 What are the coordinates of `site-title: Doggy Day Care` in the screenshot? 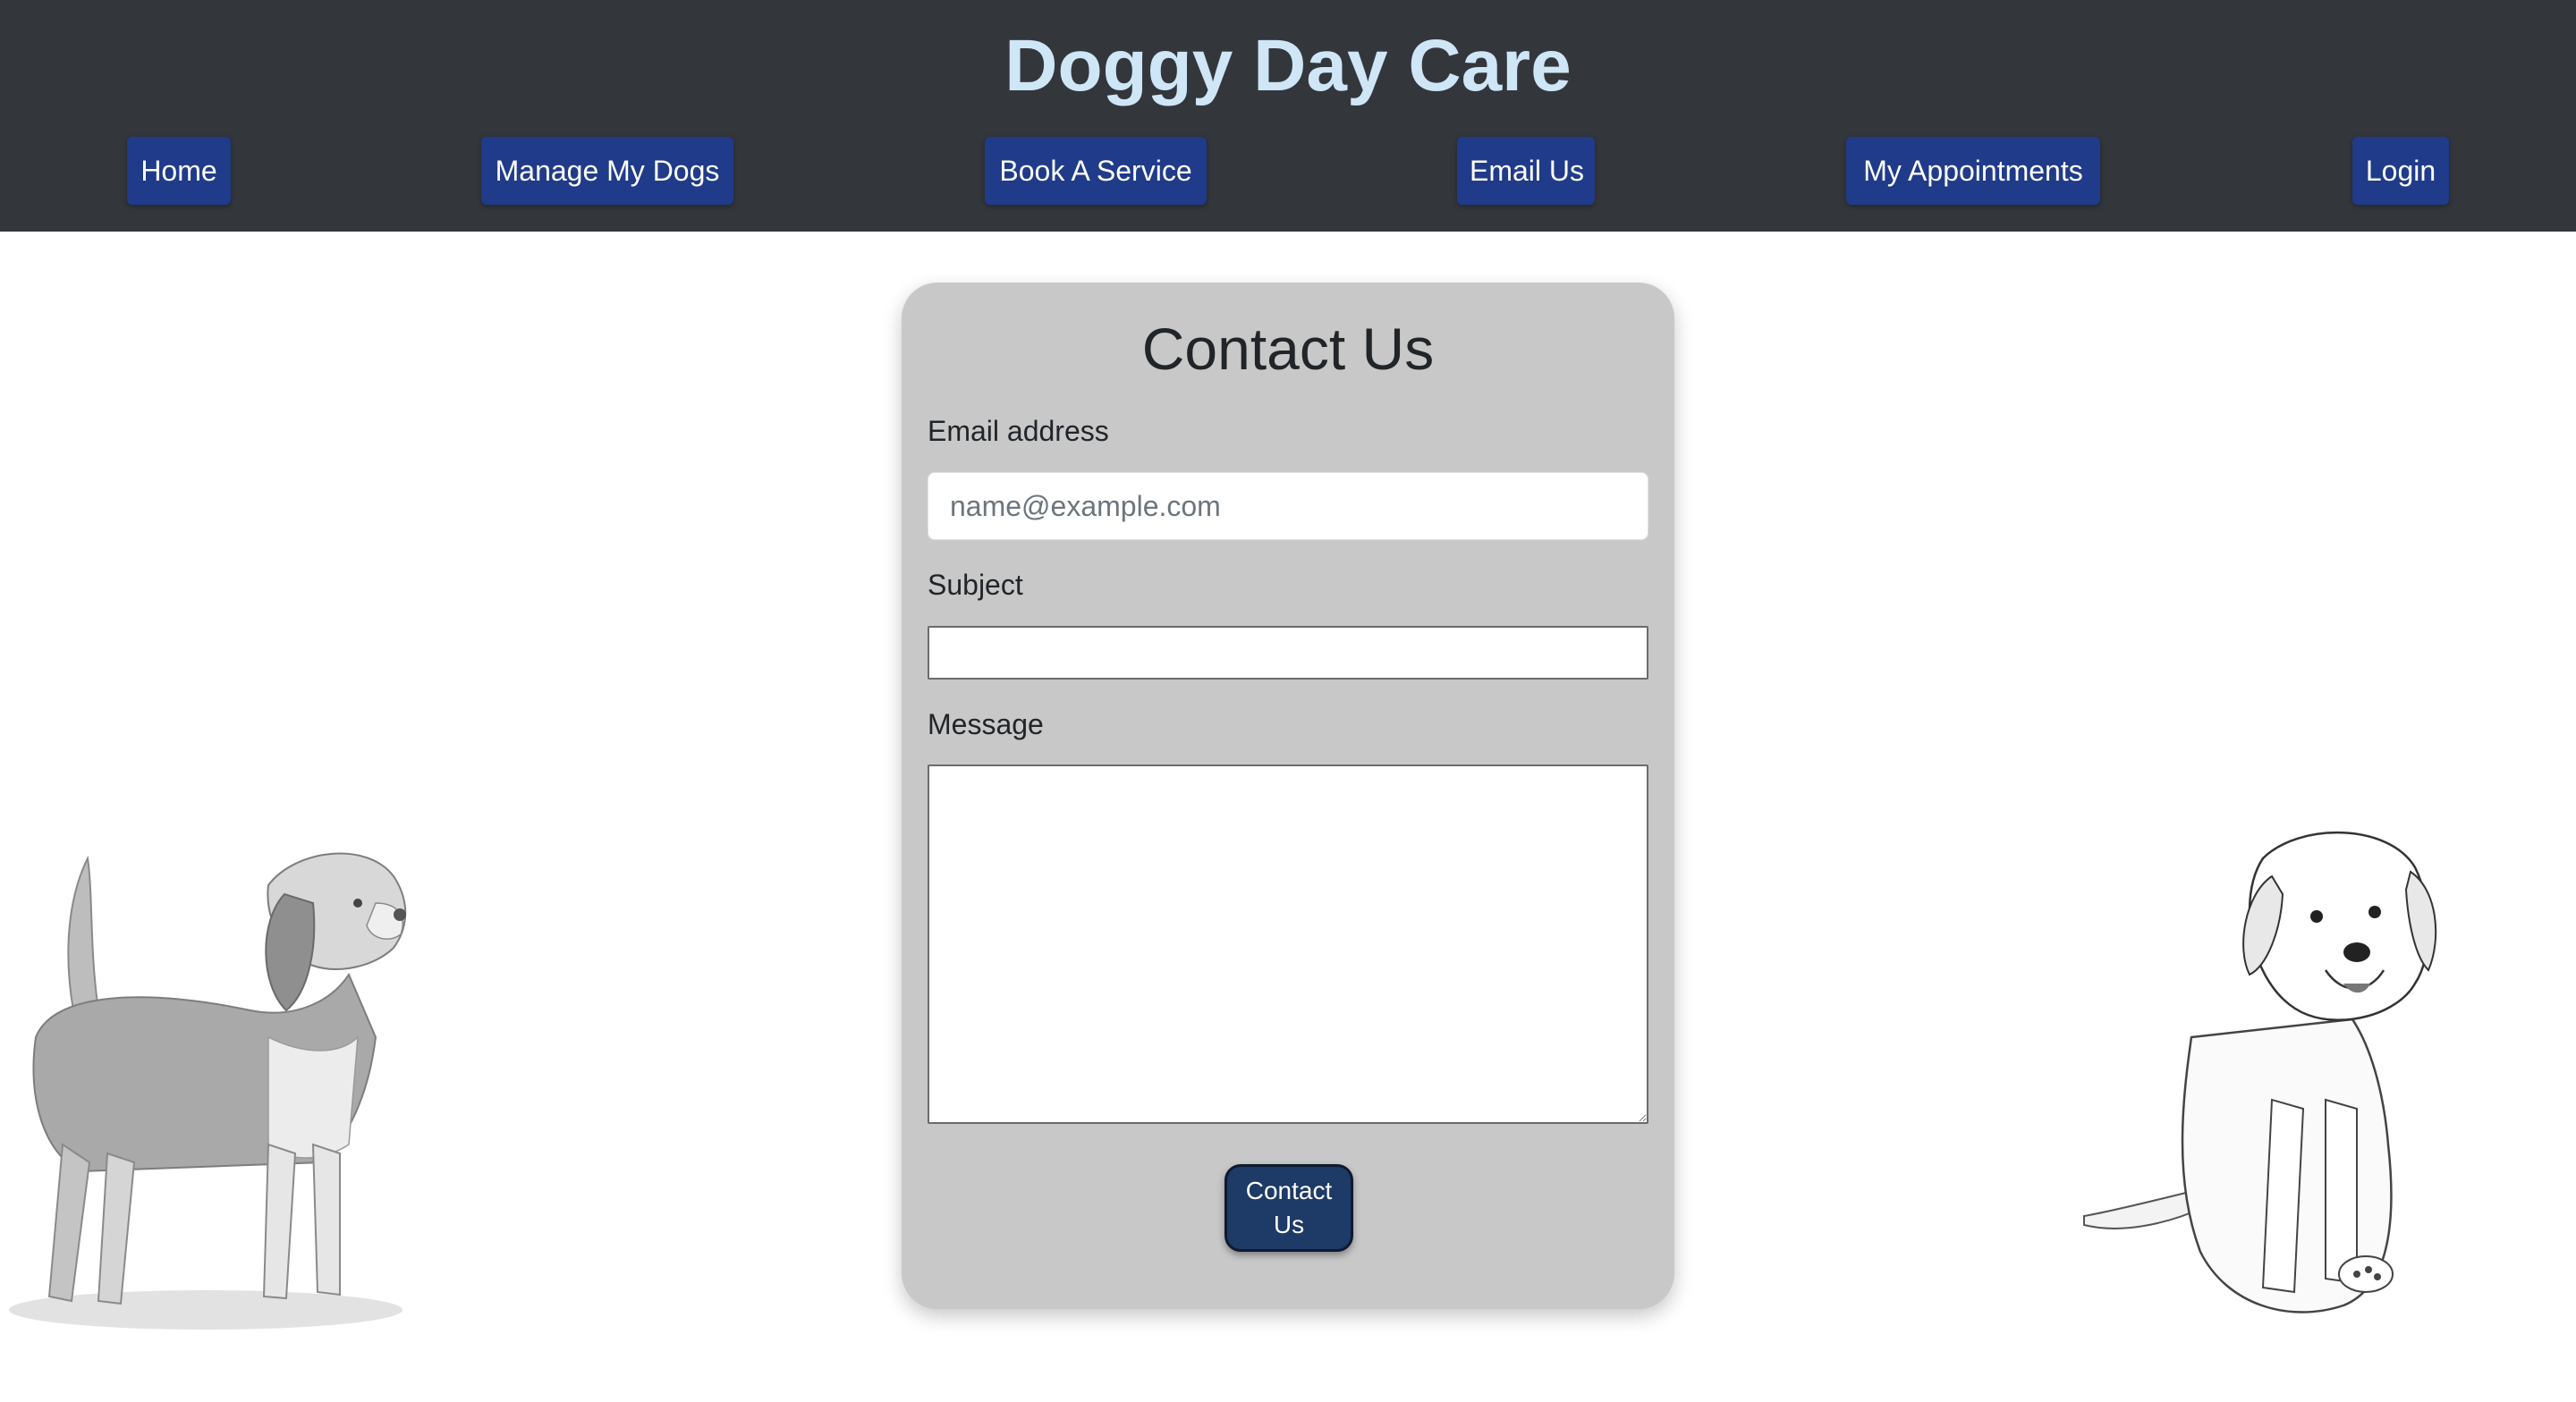 It's located at (1288, 65).